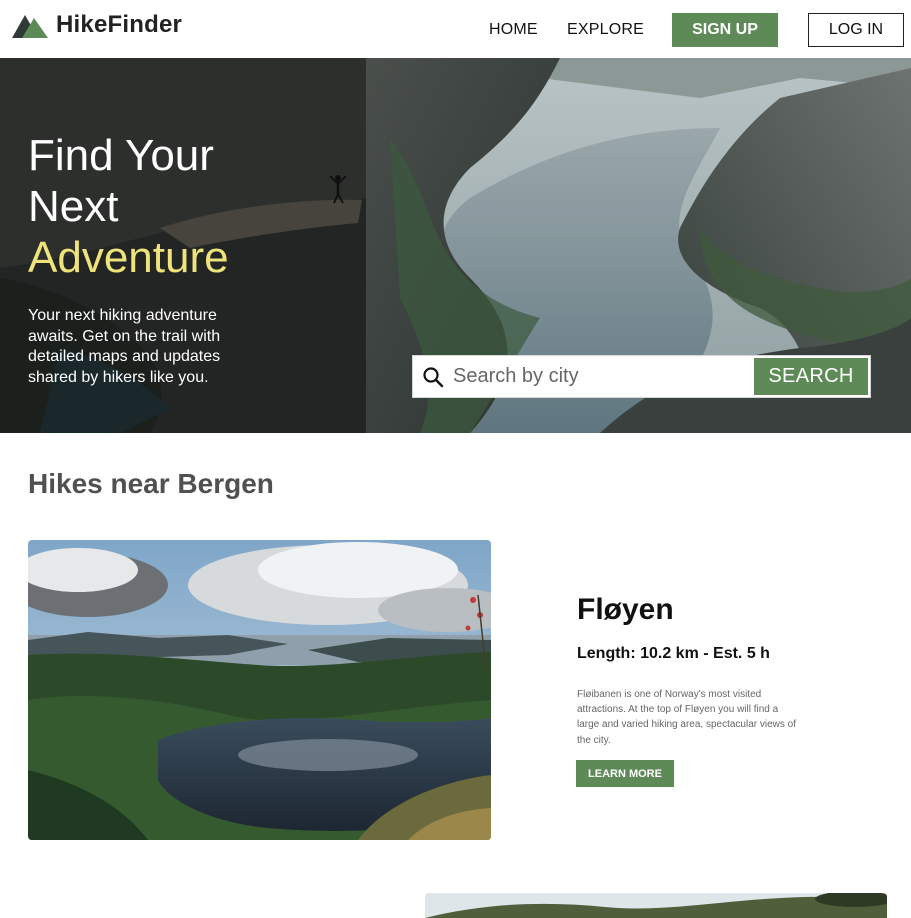  What do you see at coordinates (30, 26) in the screenshot?
I see `mountain-icon` at bounding box center [30, 26].